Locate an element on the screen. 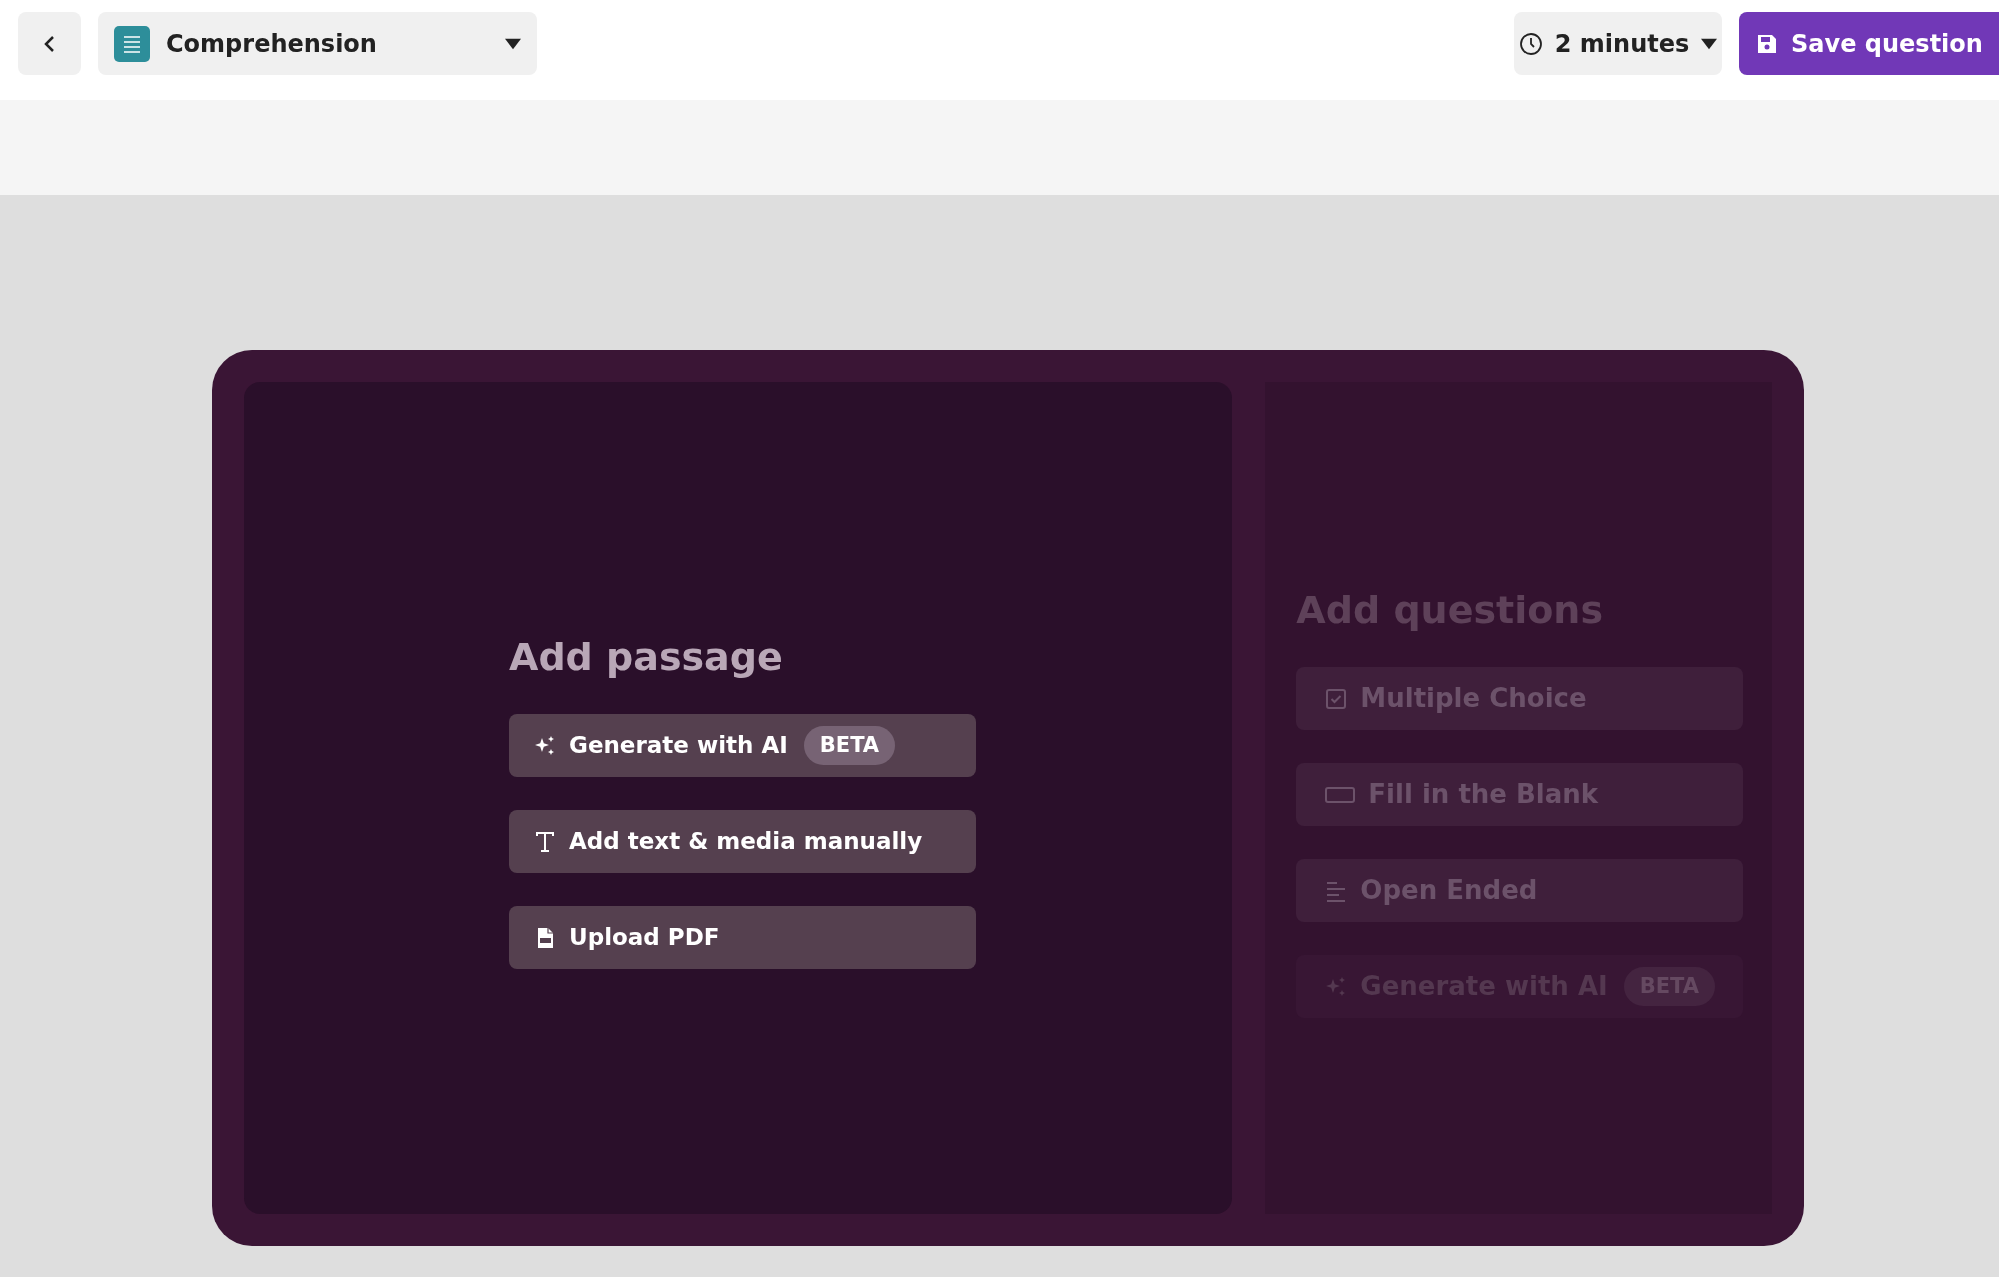 Image resolution: width=1999 pixels, height=1277 pixels. save-question-button: Save question is located at coordinates (1869, 43).